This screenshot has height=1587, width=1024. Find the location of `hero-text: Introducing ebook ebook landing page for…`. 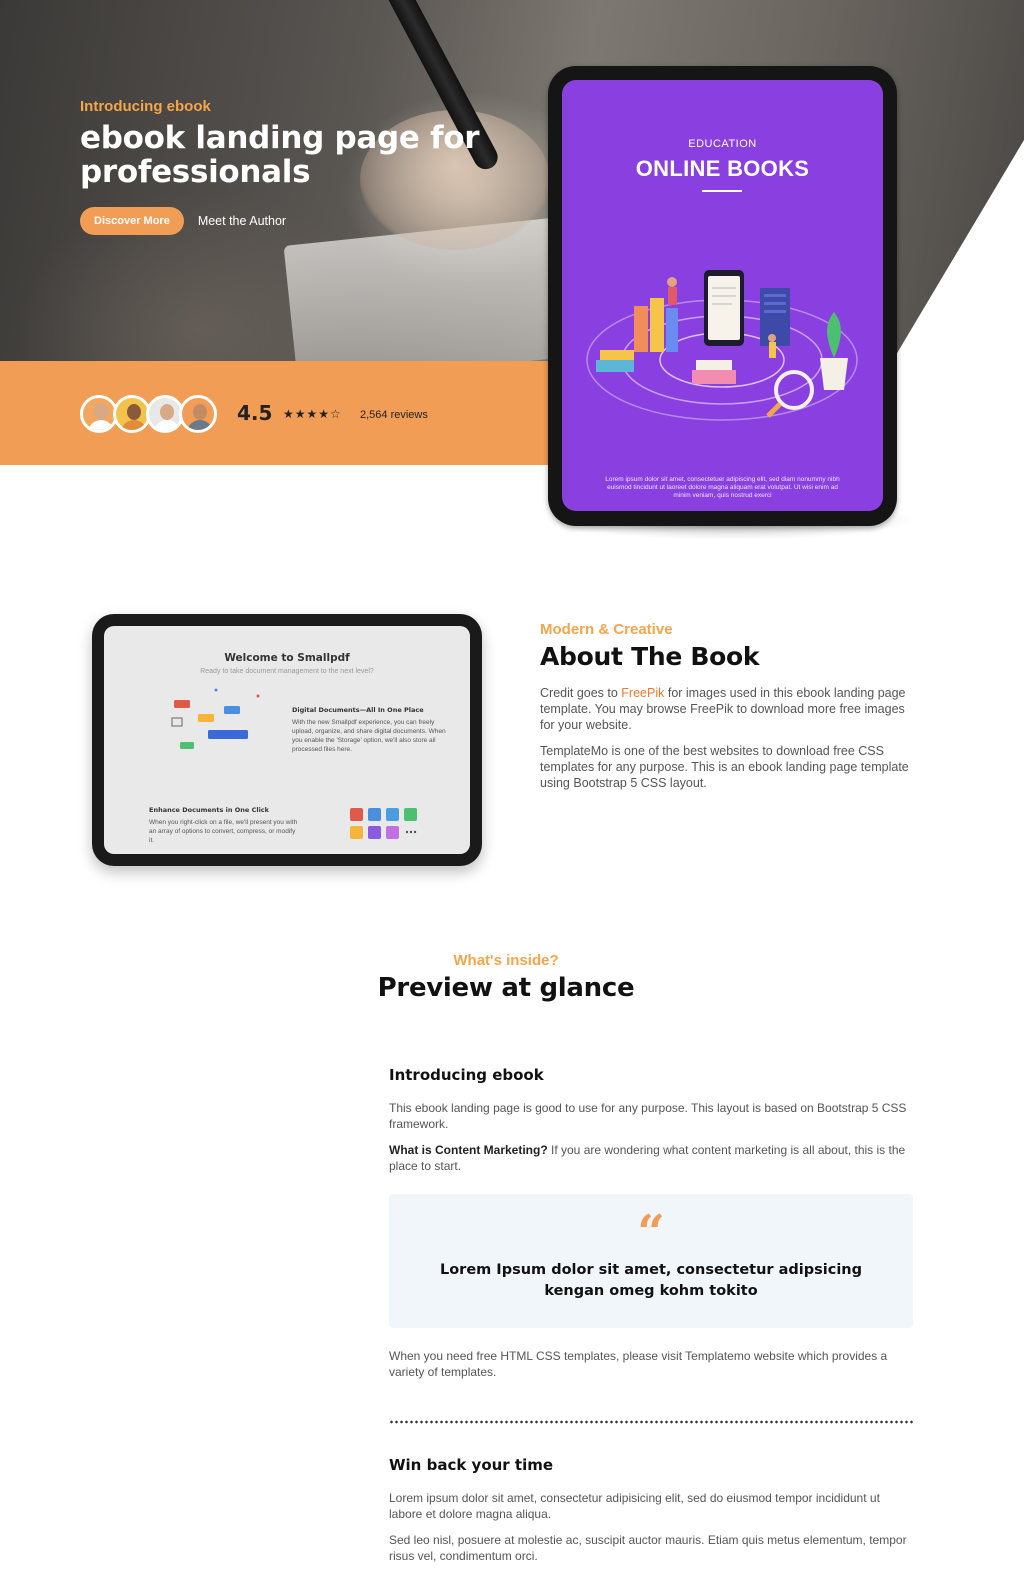

hero-text: Introducing ebook ebook landing page for… is located at coordinates (290, 166).